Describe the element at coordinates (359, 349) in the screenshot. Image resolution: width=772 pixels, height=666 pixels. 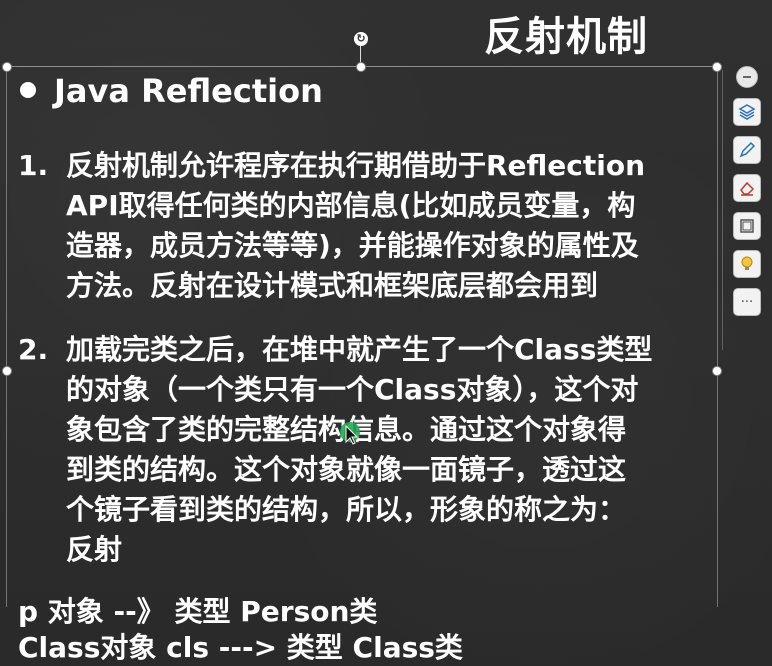
I see `point-2-line: 加载完类之后，在堆中就产生了一个Class类型` at that location.